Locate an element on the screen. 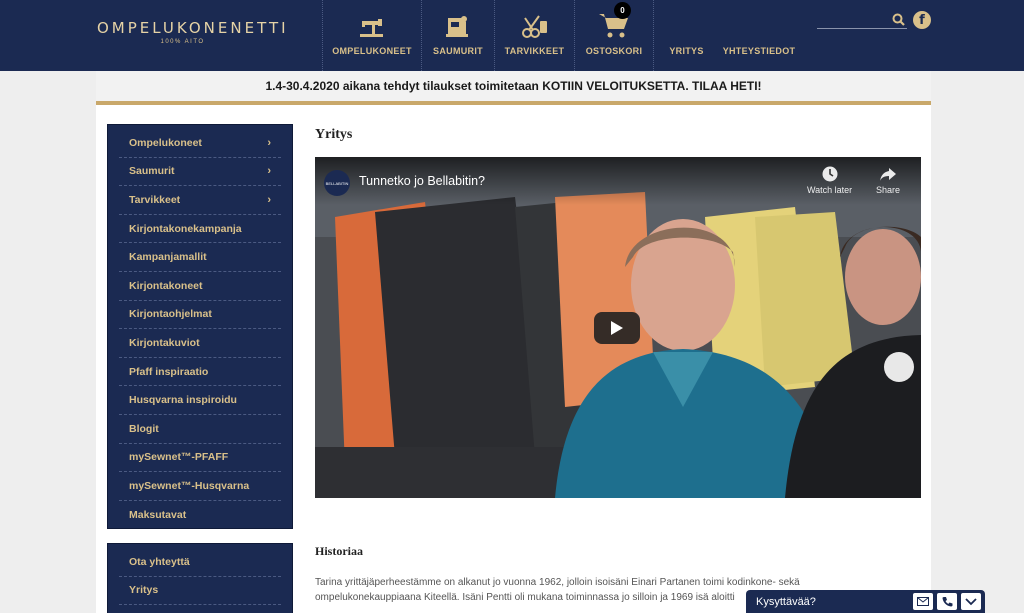  phone-button is located at coordinates (947, 601).